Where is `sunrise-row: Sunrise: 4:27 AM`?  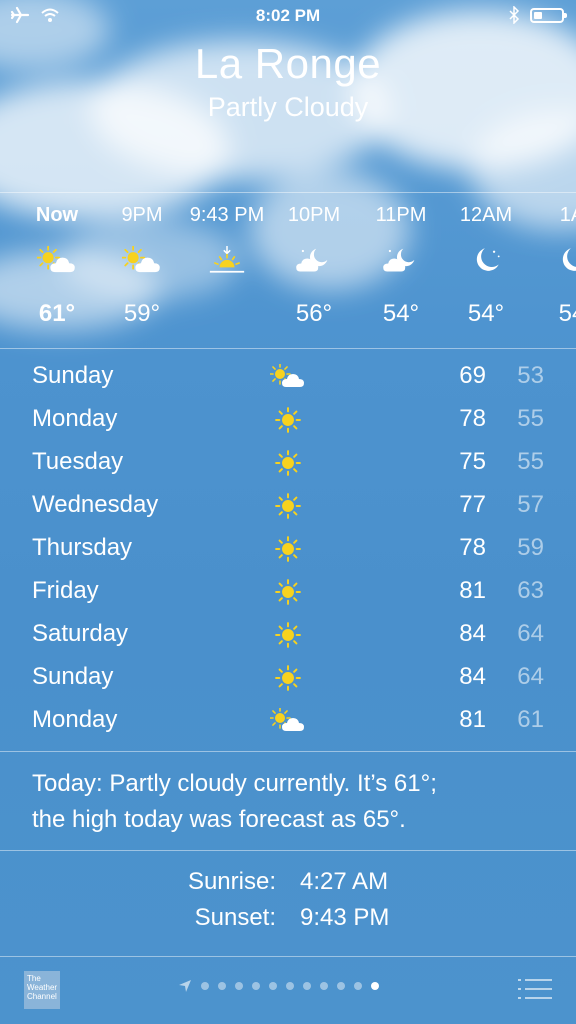
sunrise-row: Sunrise: 4:27 AM is located at coordinates (288, 884).